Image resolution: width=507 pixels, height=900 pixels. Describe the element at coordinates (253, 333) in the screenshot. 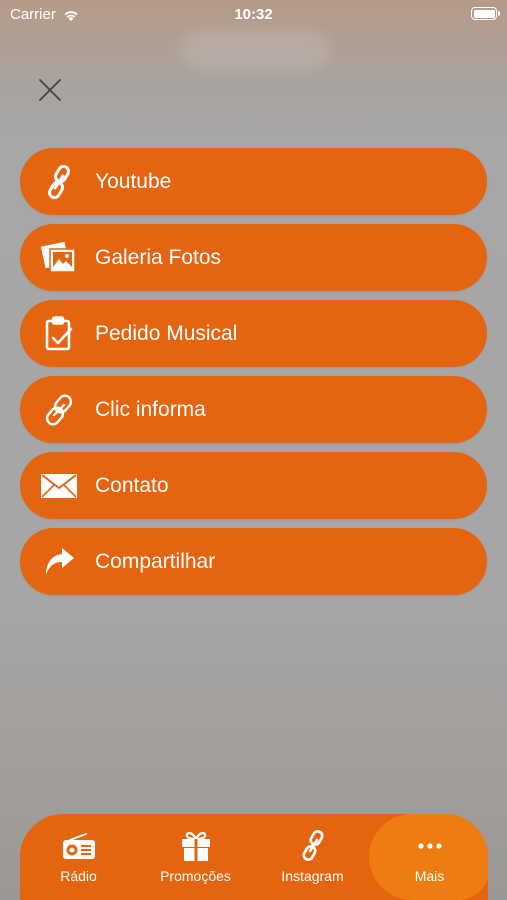

I see `menu-item-pedido-musical: Pedido Musical` at that location.